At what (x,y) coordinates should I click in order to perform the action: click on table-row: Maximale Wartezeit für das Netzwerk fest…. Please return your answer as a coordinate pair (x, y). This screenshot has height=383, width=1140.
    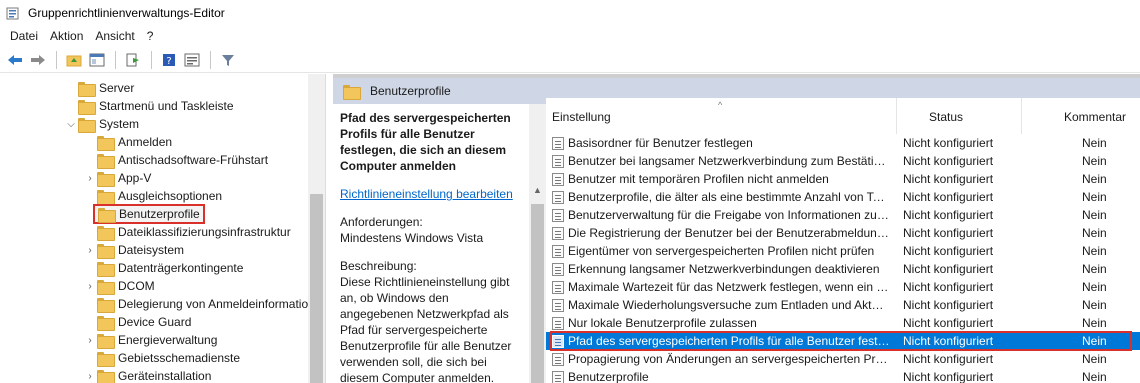
    Looking at the image, I should click on (843, 287).